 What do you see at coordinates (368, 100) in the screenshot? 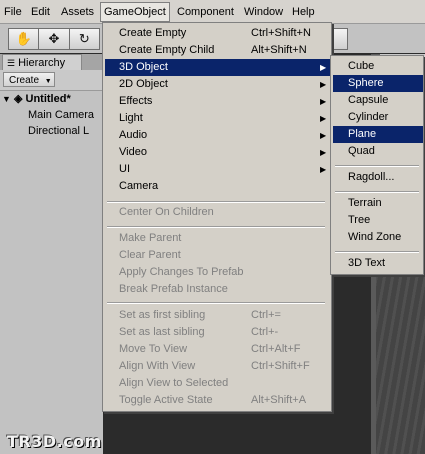
I see `submenu-item-label: Capsule` at bounding box center [368, 100].